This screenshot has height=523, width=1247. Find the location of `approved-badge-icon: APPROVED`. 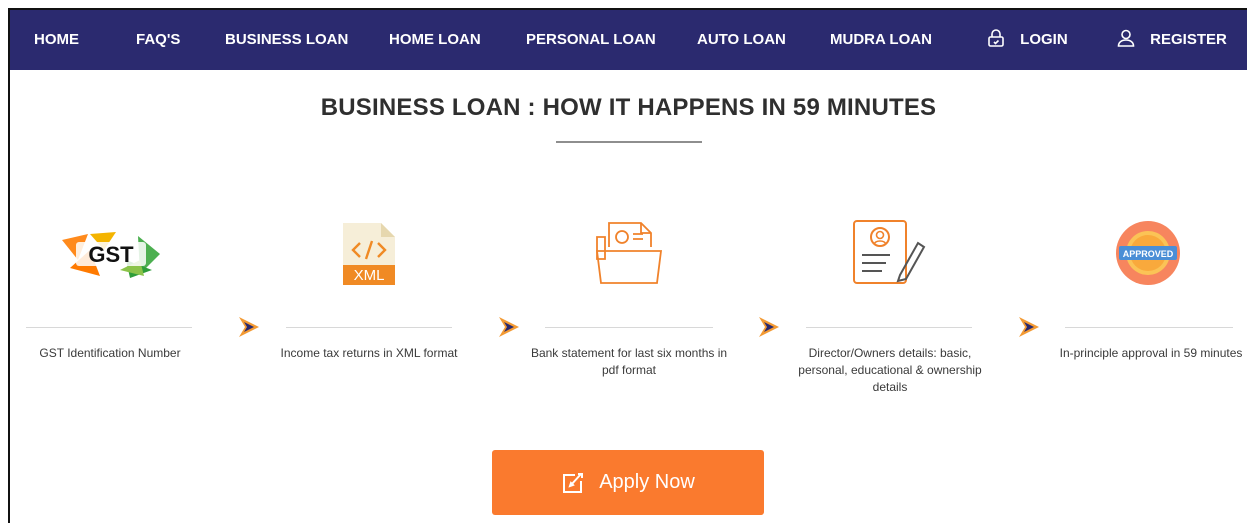

approved-badge-icon: APPROVED is located at coordinates (1148, 253).